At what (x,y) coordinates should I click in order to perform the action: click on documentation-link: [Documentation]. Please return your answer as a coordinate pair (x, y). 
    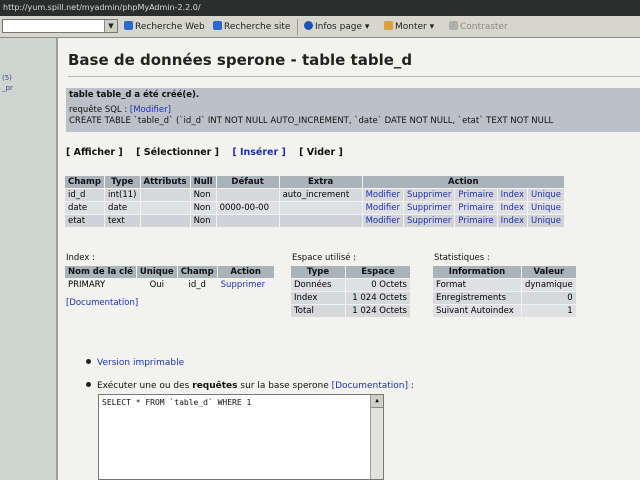
    Looking at the image, I should click on (102, 303).